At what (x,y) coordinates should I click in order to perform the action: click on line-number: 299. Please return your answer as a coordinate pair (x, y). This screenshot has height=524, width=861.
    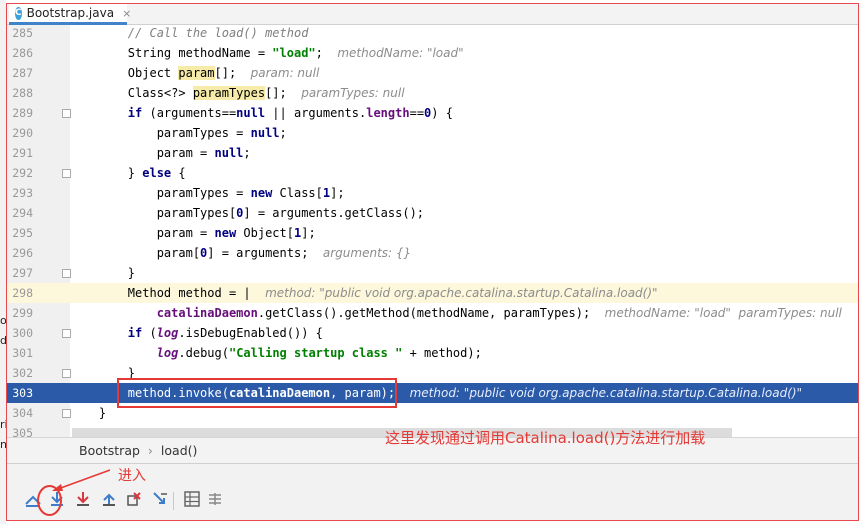
    Looking at the image, I should click on (20, 313).